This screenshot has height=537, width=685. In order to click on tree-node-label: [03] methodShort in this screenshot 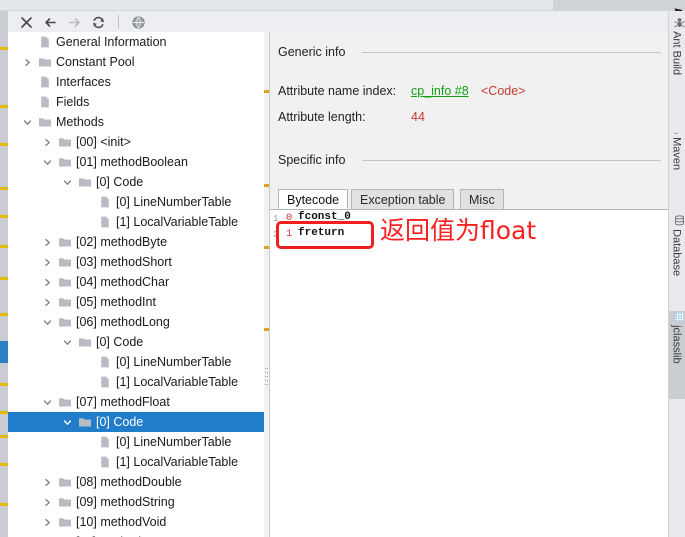, I will do `click(124, 262)`.